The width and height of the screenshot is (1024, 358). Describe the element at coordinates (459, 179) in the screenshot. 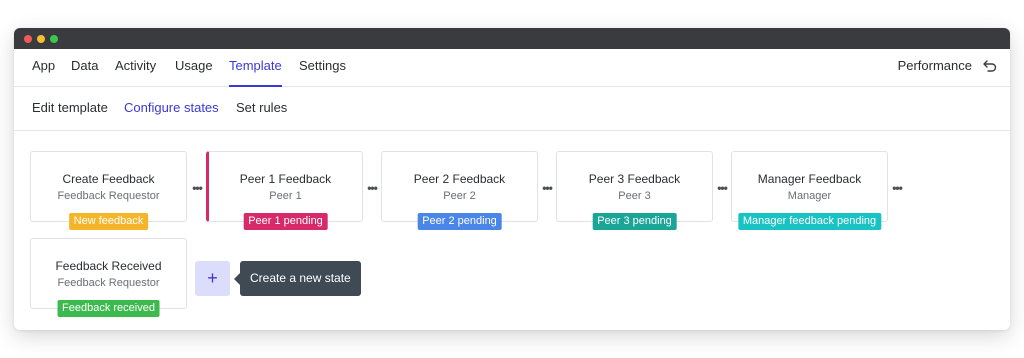

I see `state-title: Peer 2 Feedback` at that location.